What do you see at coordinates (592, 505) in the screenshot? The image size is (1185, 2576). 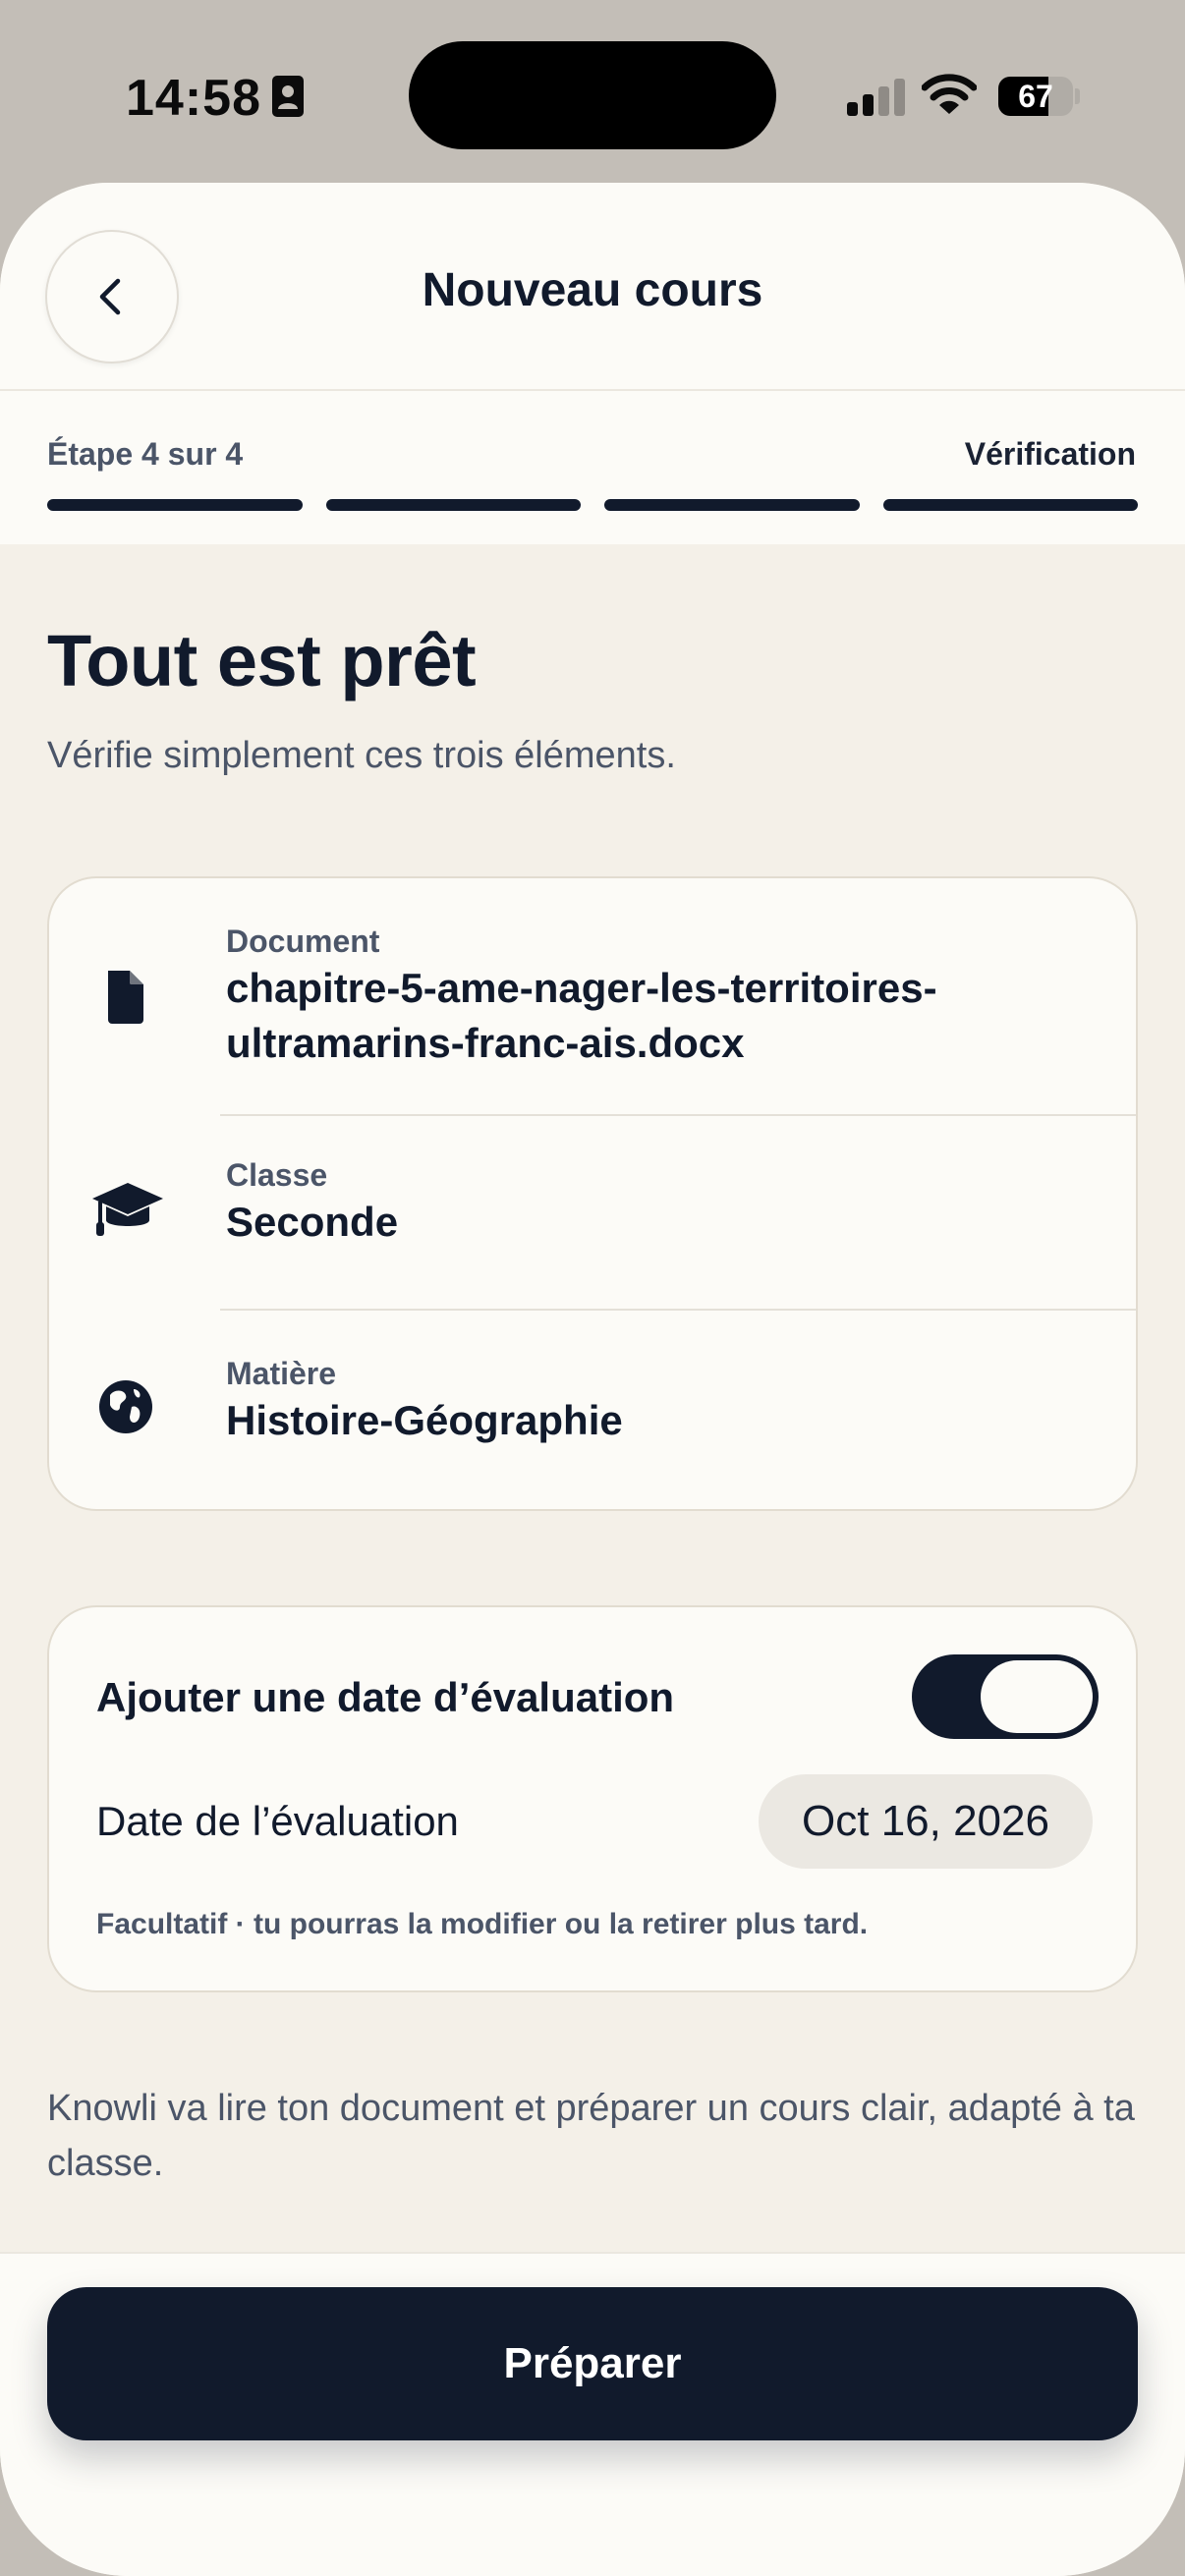 I see `progress-bars` at bounding box center [592, 505].